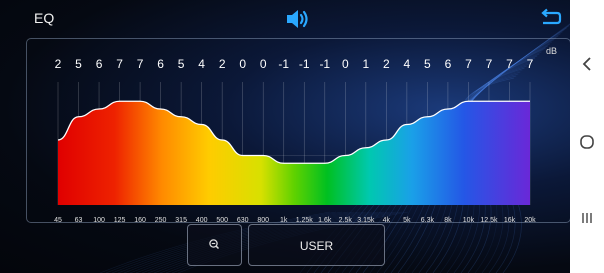 This screenshot has height=273, width=604. What do you see at coordinates (305, 220) in the screenshot?
I see `frequency-tick-label: 1.25k` at bounding box center [305, 220].